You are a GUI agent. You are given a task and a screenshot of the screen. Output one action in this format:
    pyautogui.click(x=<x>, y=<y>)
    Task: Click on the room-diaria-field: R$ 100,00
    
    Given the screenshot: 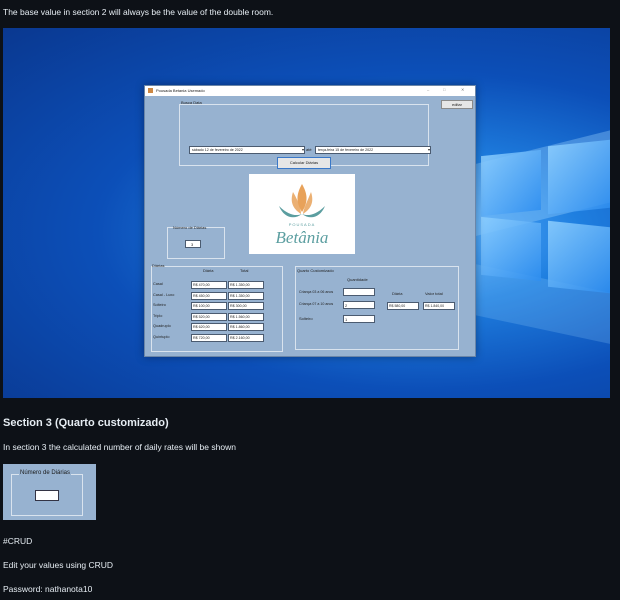 What is the action you would take?
    pyautogui.click(x=209, y=306)
    